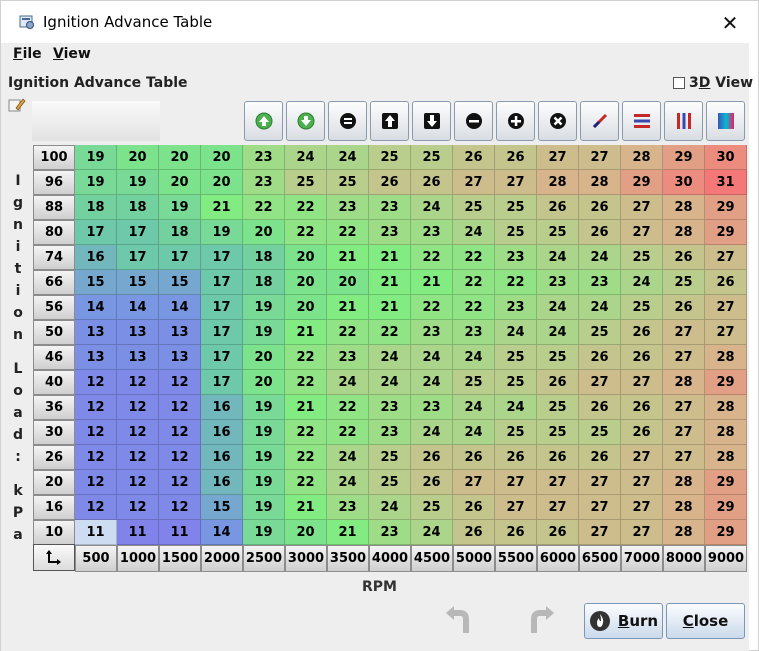  Describe the element at coordinates (54, 482) in the screenshot. I see `load-bin-cell: 20` at that location.